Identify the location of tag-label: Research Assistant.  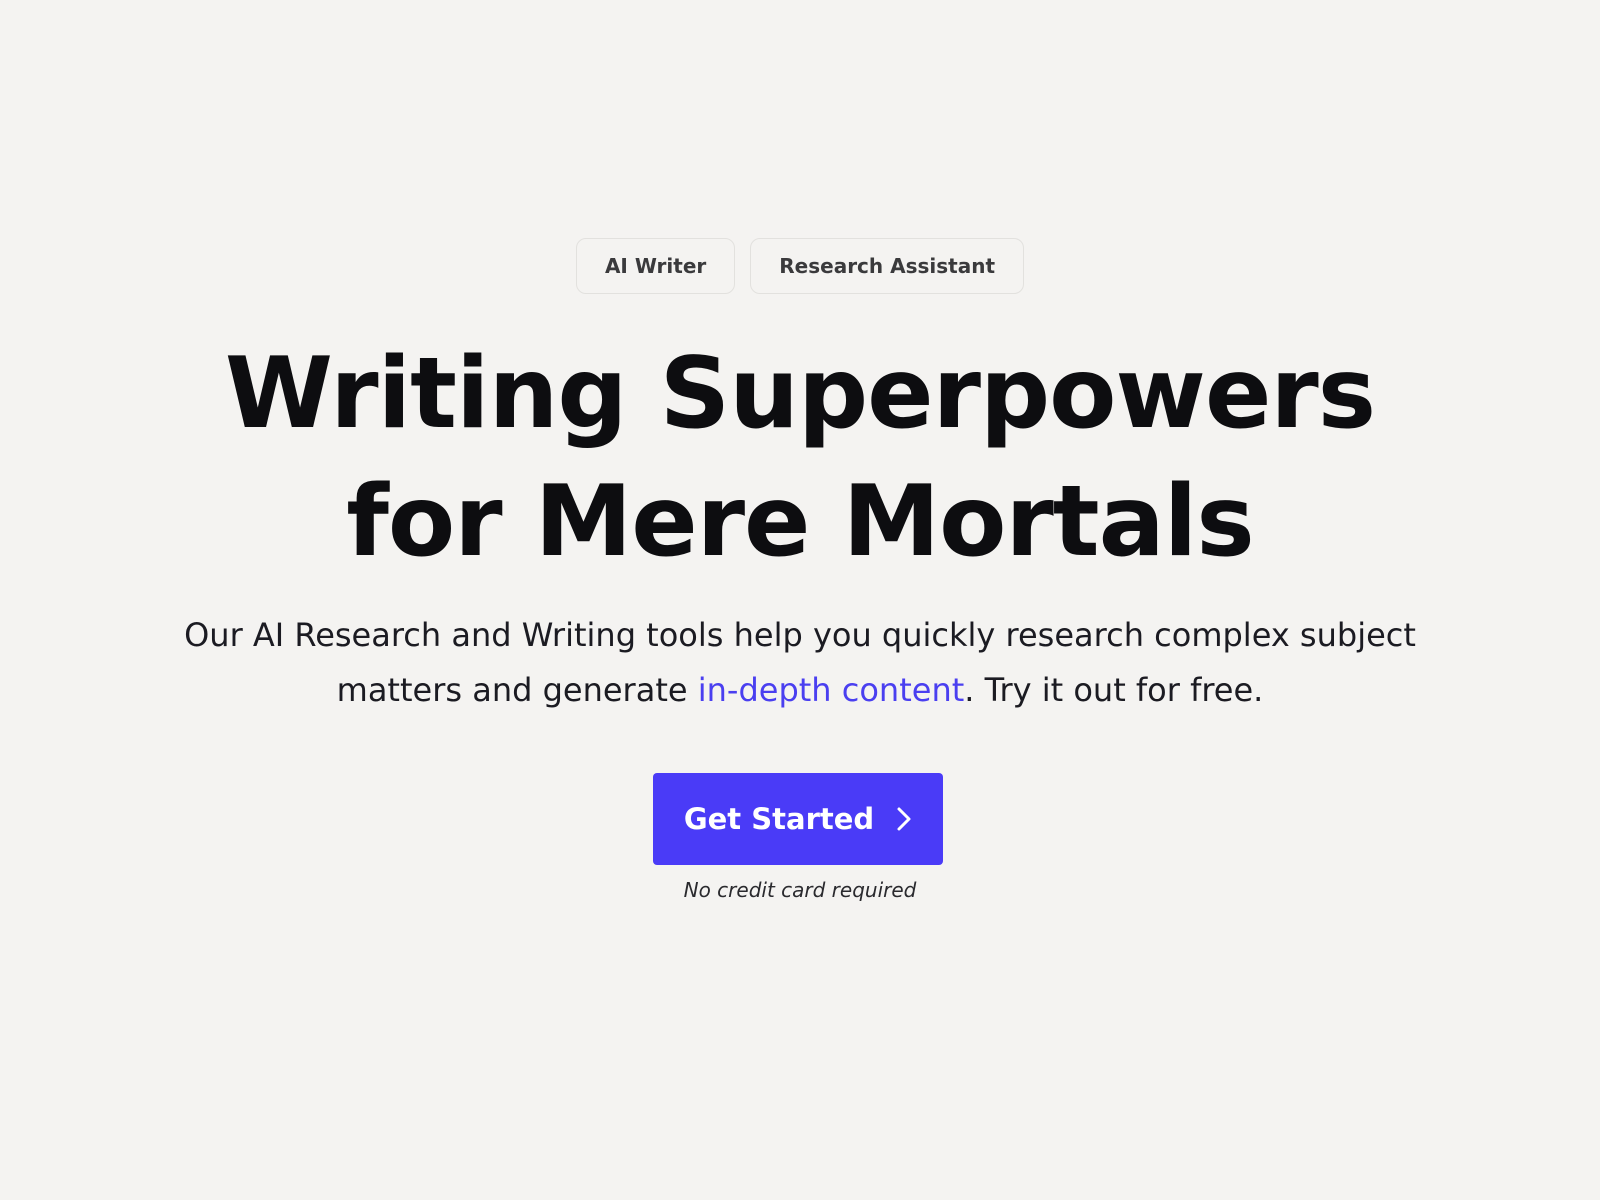
(887, 266).